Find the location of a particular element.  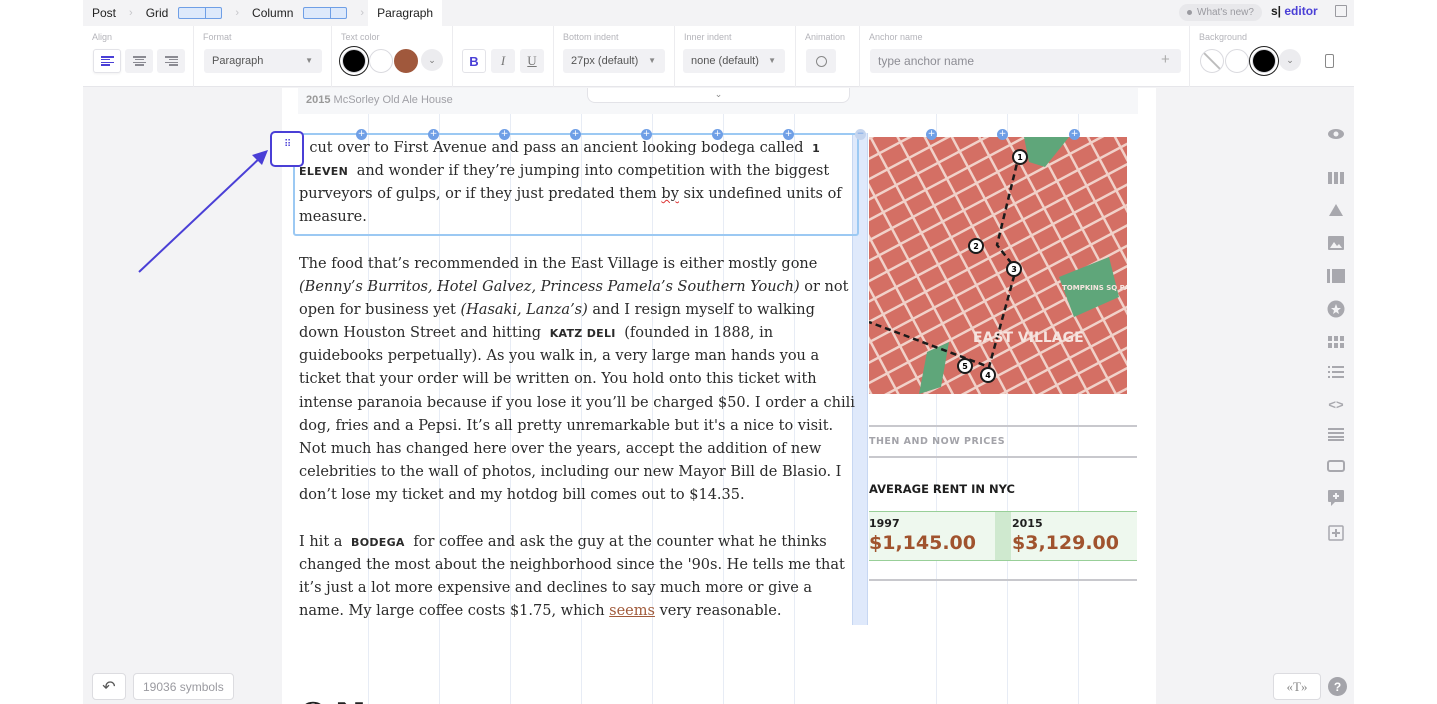

mobile-preview-icon is located at coordinates (1329, 61).